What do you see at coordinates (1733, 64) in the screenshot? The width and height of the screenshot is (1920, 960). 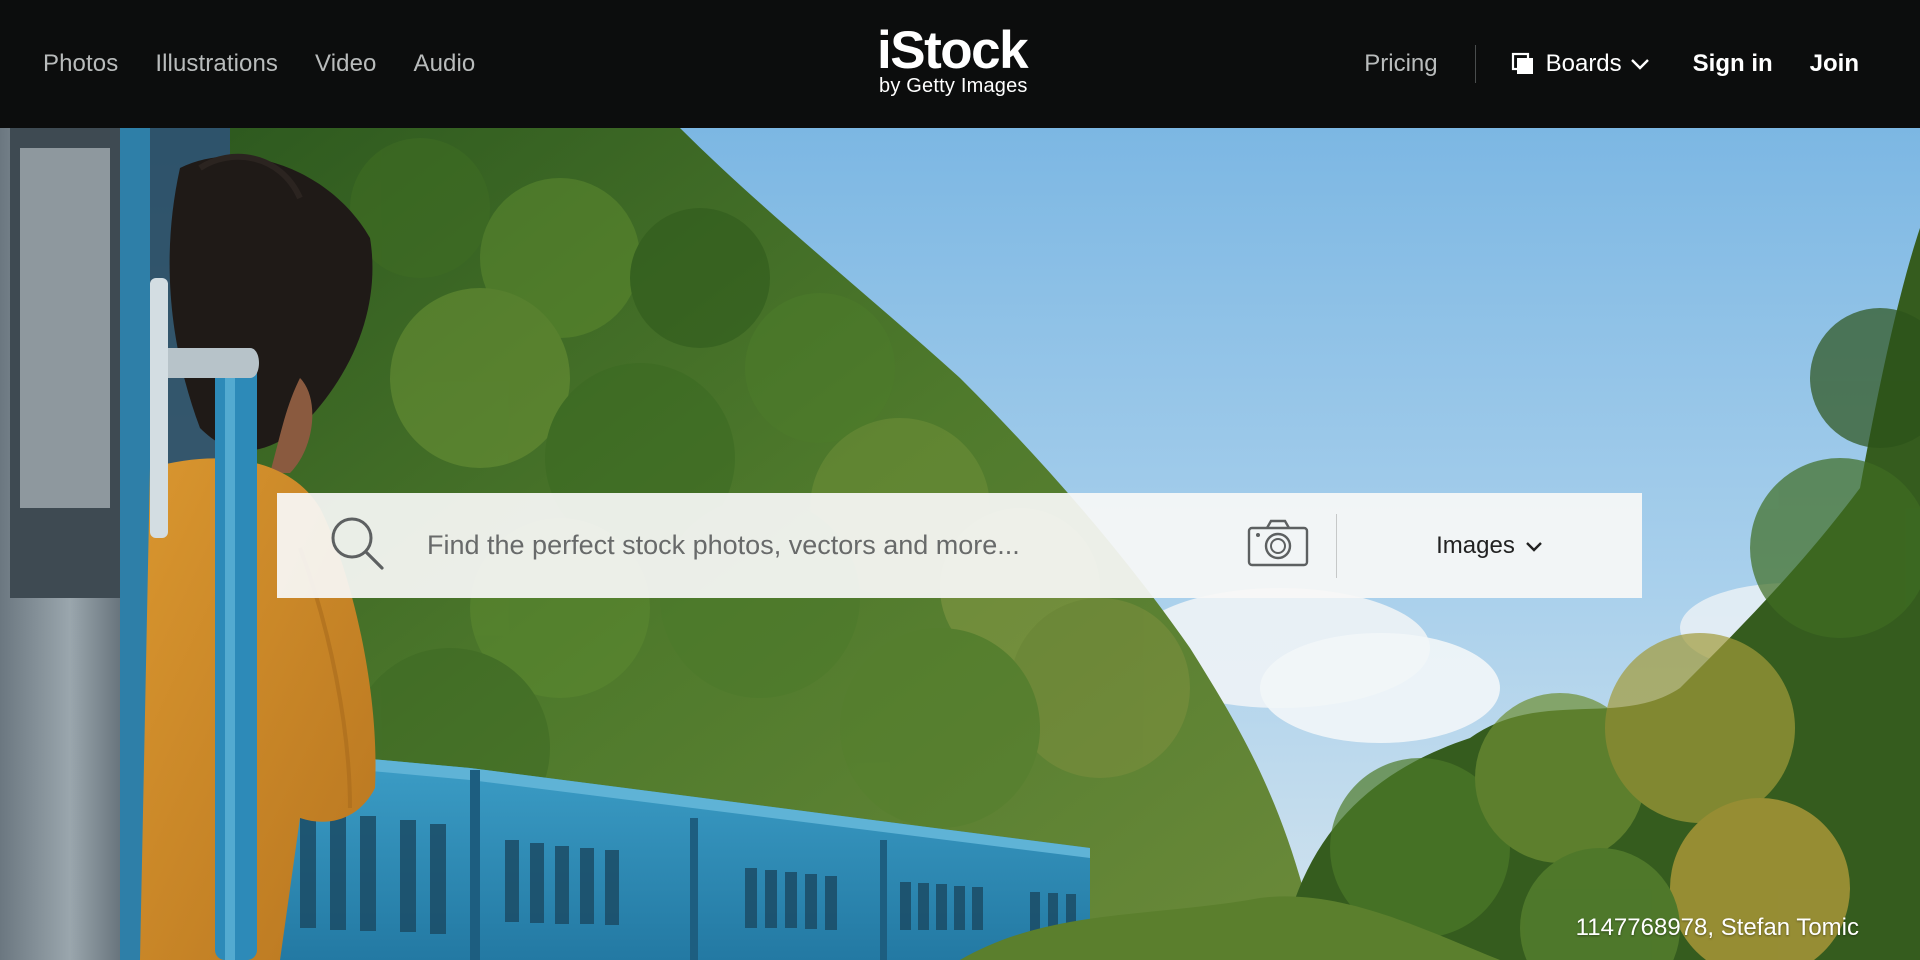 I see `sign-in-link: Sign in` at bounding box center [1733, 64].